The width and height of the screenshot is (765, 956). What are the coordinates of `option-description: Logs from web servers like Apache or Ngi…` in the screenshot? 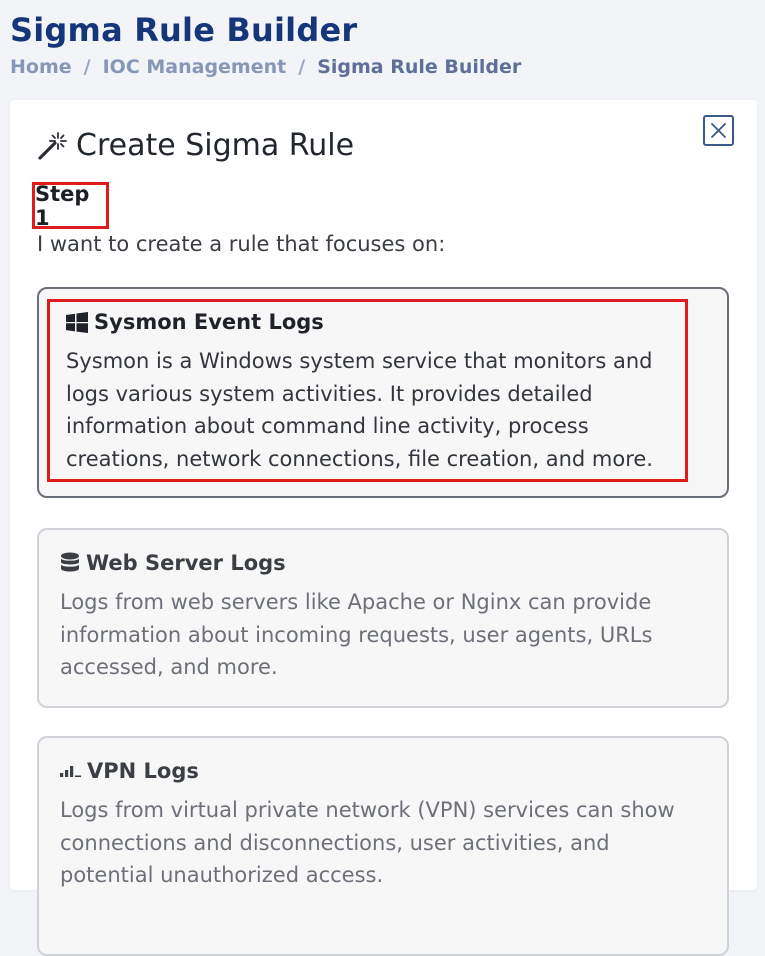 It's located at (356, 634).